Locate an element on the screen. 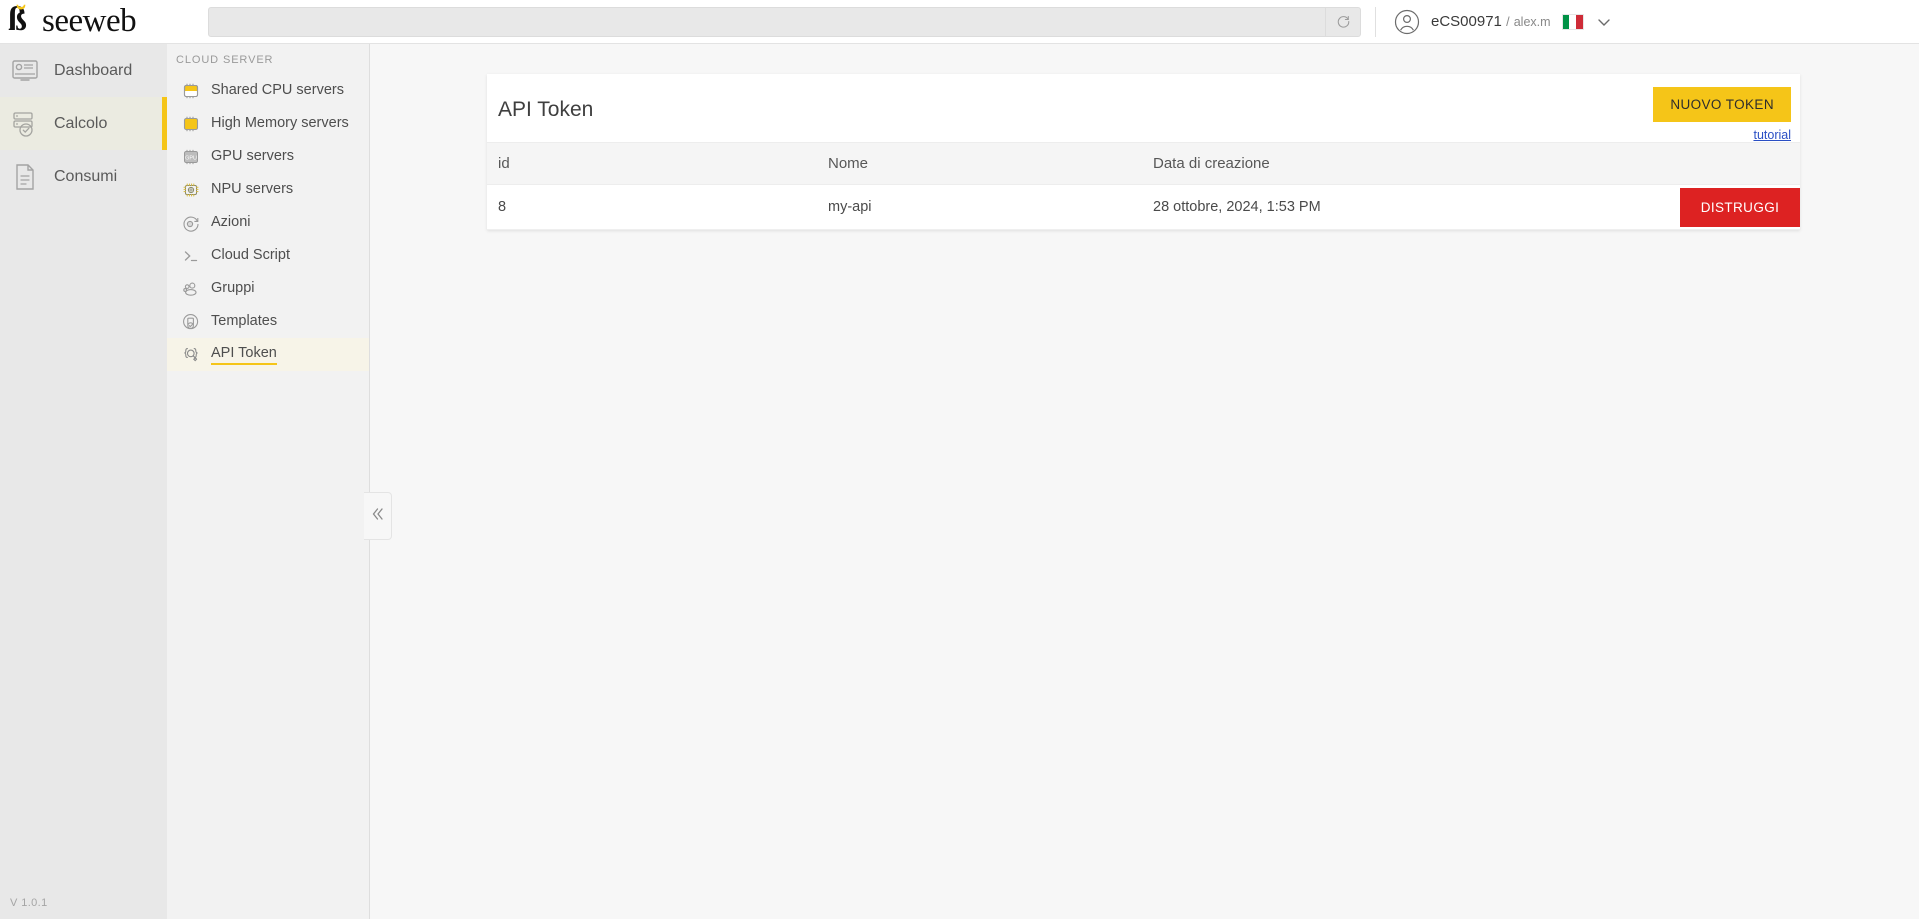  sidebar-item-label: Gruppi is located at coordinates (233, 287).